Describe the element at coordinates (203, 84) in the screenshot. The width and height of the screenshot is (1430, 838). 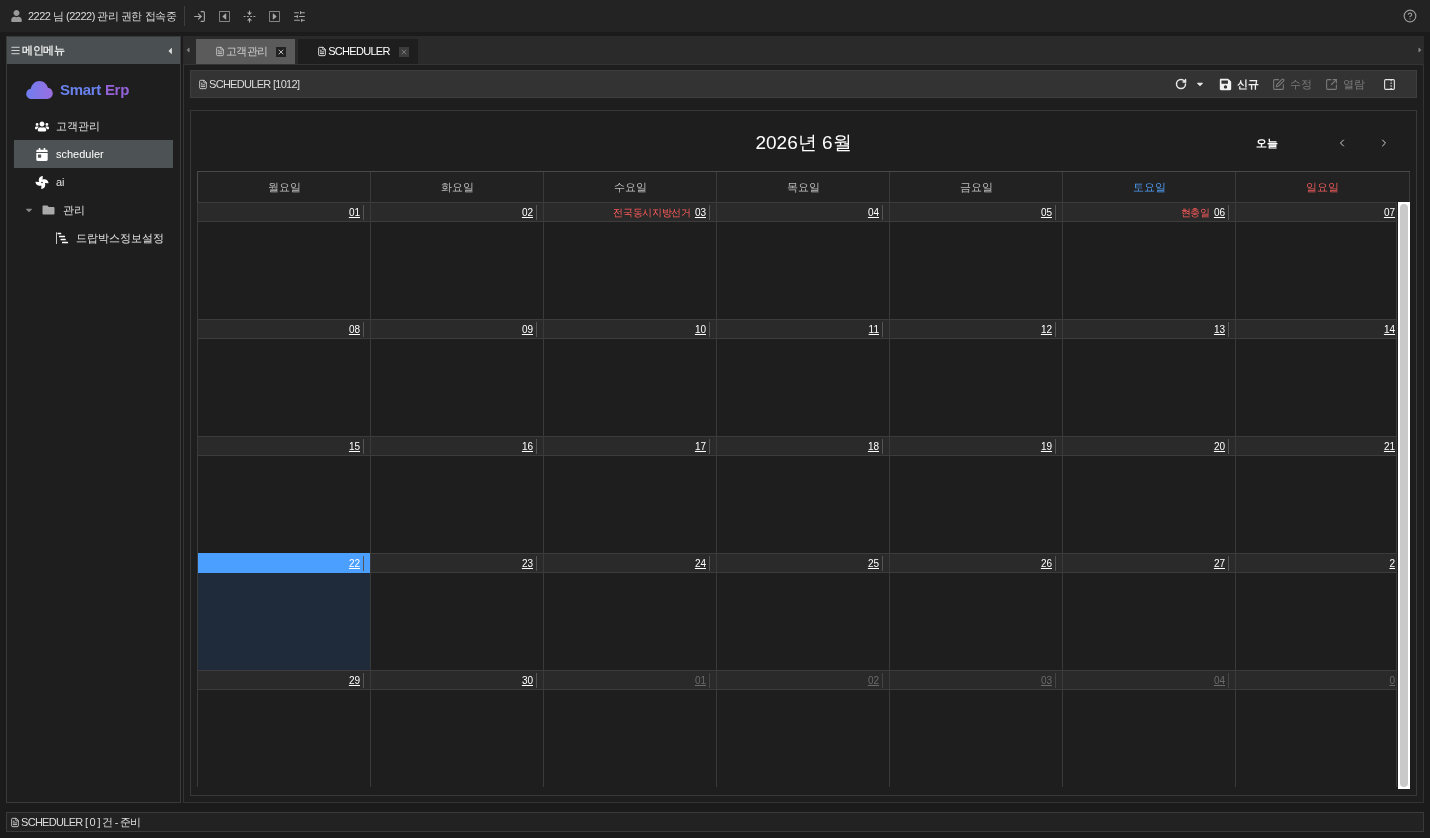
I see `document-icon` at that location.